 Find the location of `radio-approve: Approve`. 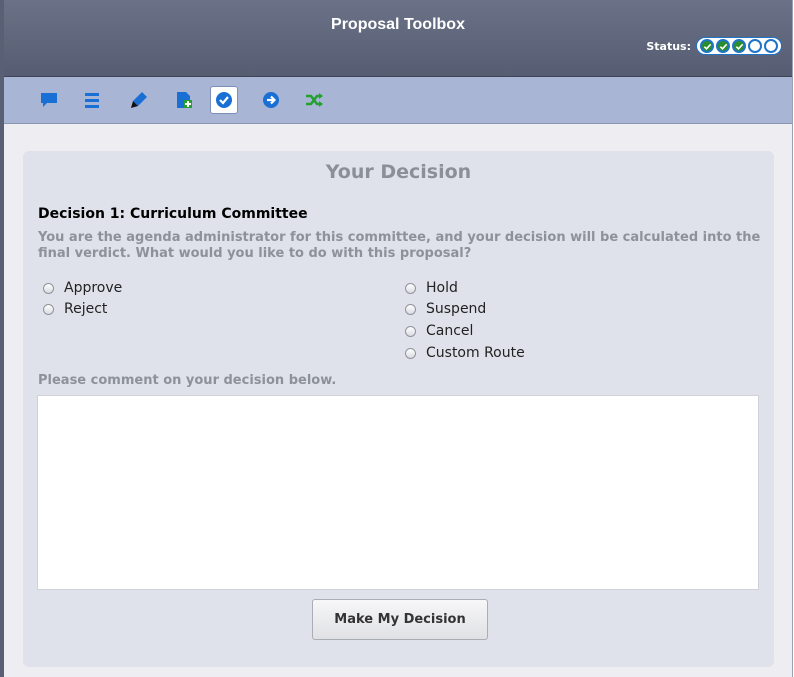

radio-approve: Approve is located at coordinates (82, 288).